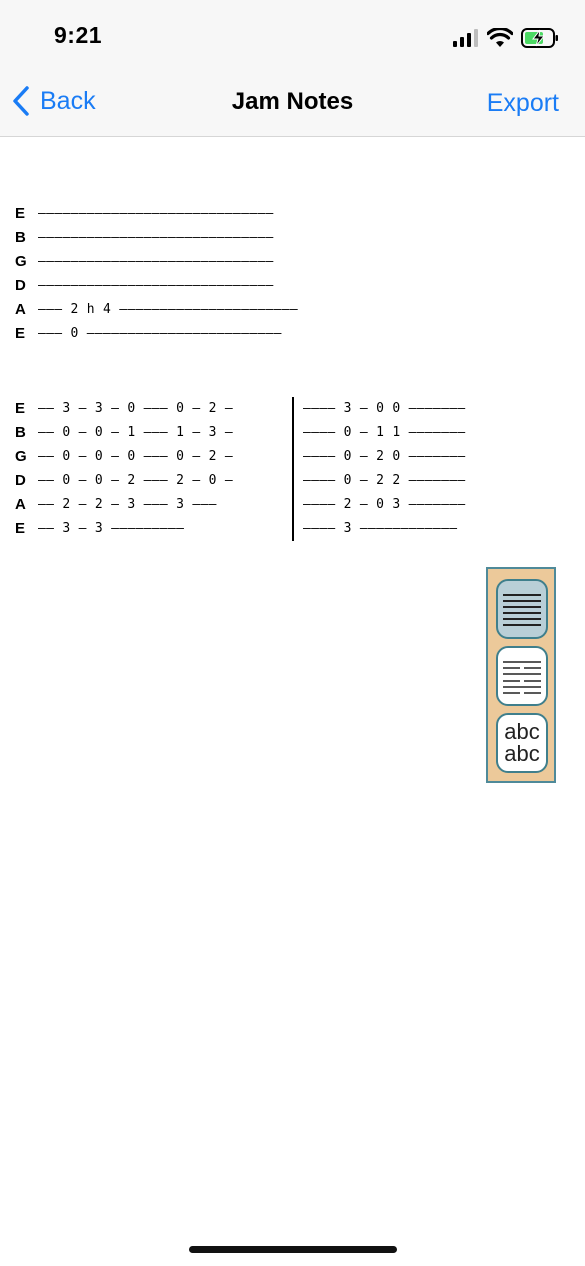 The height and width of the screenshot is (1266, 585). Describe the element at coordinates (384, 432) in the screenshot. I see `tab-measure-2: ———— 0 — 1 1 ———————` at that location.